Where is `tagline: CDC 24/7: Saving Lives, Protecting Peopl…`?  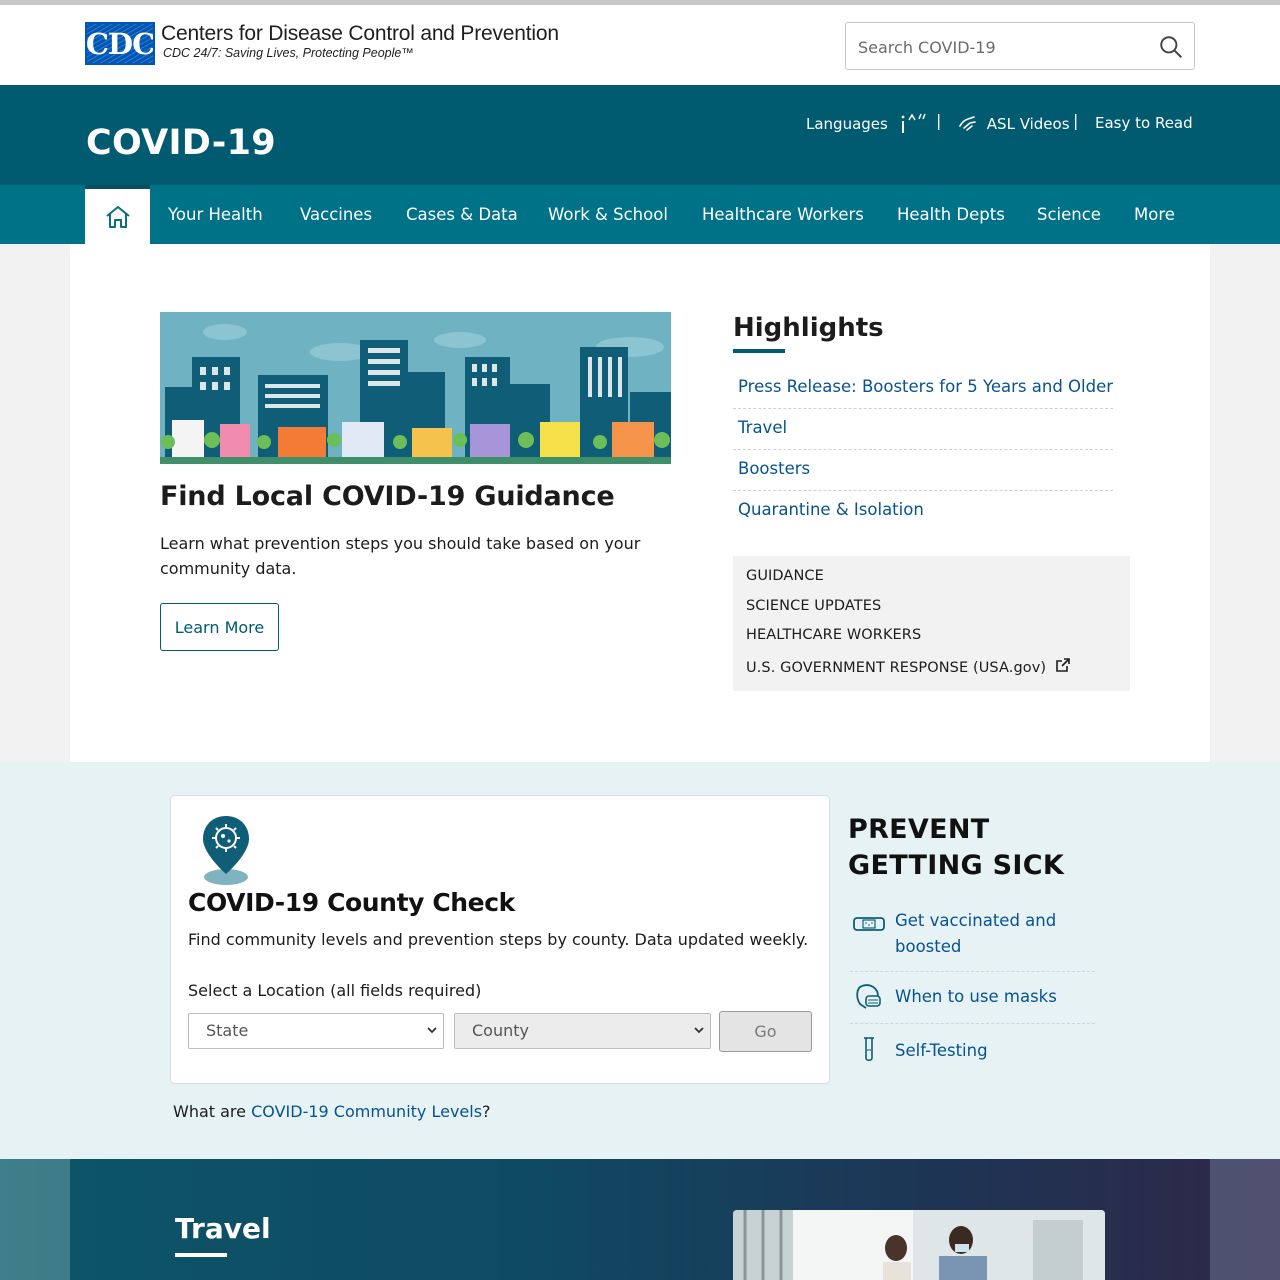
tagline: CDC 24/7: Saving Lives, Protecting Peopl… is located at coordinates (288, 53).